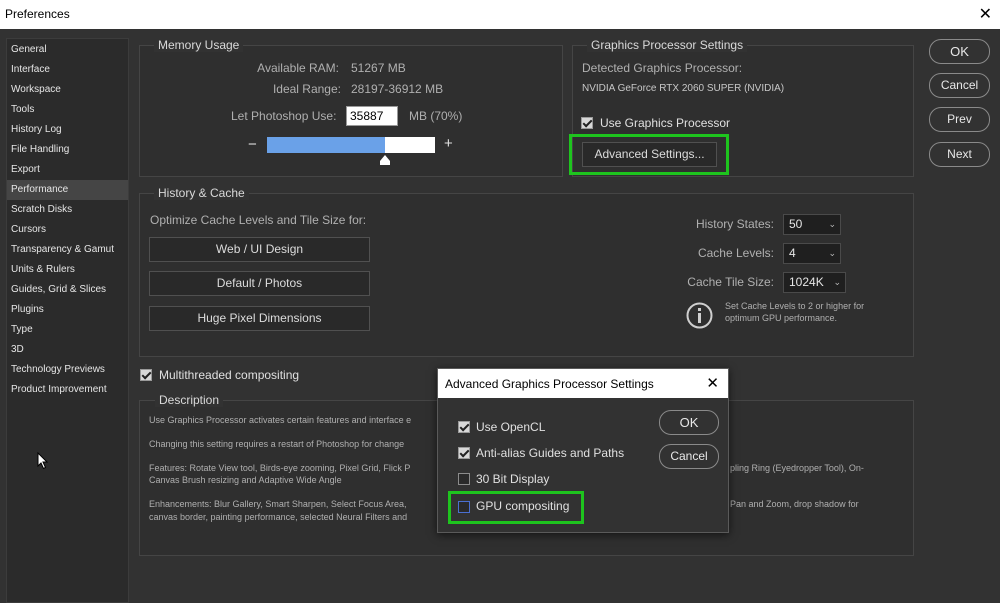 The image size is (1000, 603). Describe the element at coordinates (665, 123) in the screenshot. I see `use-gpu-label: Use Graphics Processor` at that location.